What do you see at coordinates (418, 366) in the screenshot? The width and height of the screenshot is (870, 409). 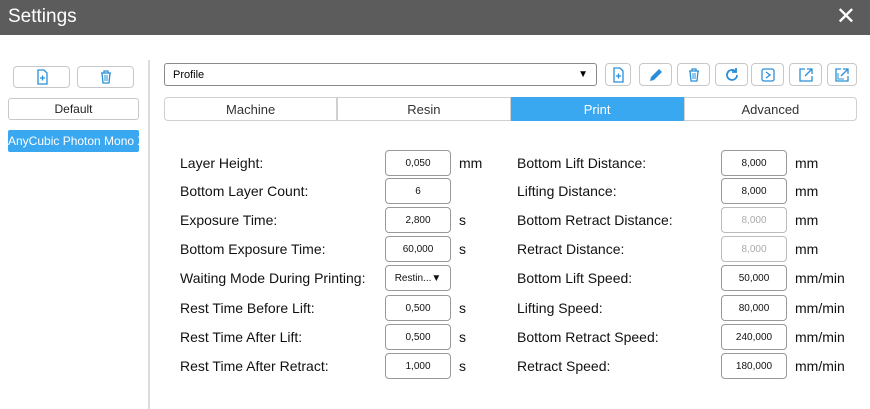 I see `rest-time-after-retract-input: 1,000` at bounding box center [418, 366].